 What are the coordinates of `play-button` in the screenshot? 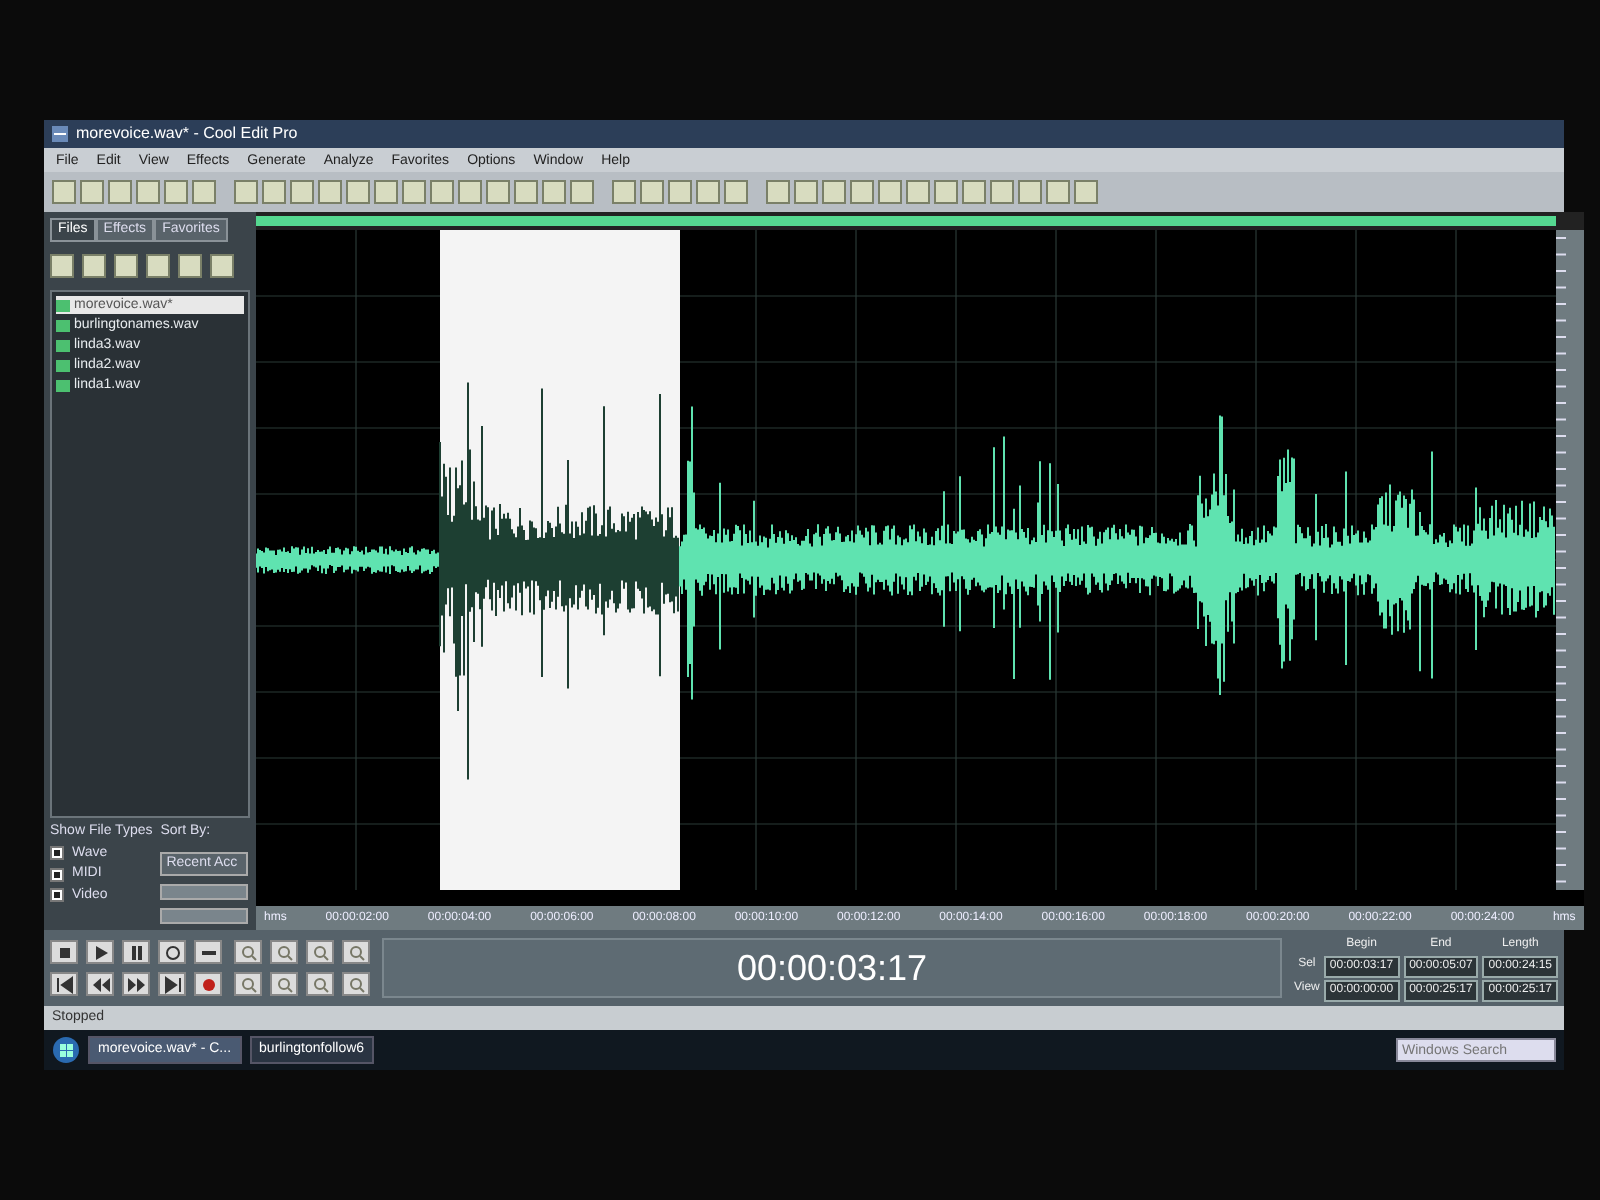 It's located at (100, 952).